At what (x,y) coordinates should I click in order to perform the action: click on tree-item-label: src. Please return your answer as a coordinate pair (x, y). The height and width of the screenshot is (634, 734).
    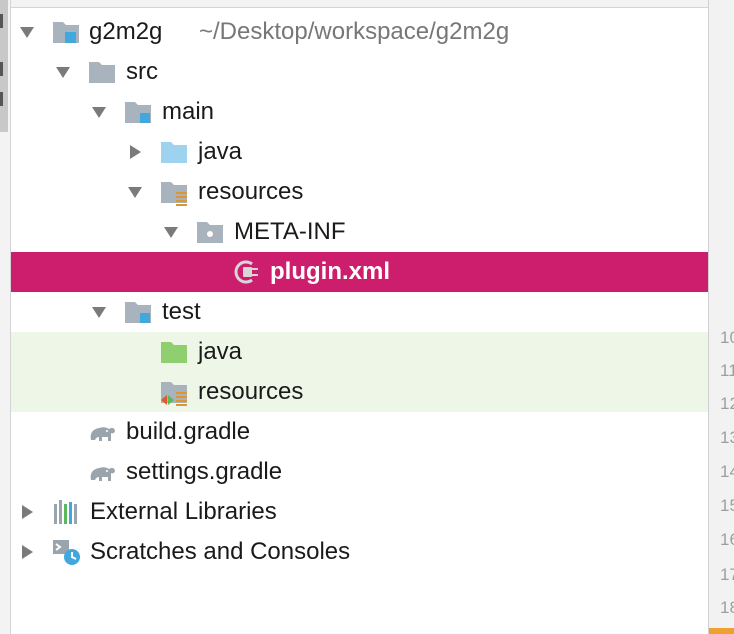
    Looking at the image, I should click on (142, 71).